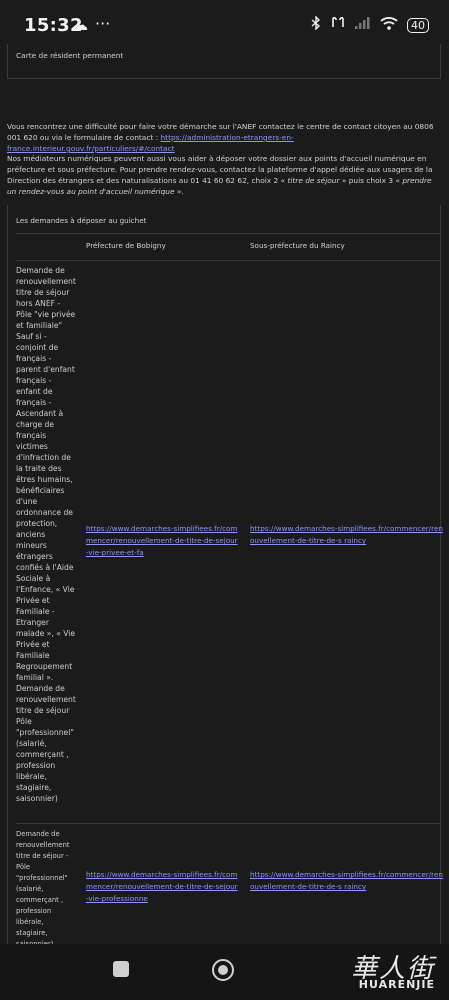  I want to click on navigation-bar: 華人街 HUARENJIE, so click(224, 972).